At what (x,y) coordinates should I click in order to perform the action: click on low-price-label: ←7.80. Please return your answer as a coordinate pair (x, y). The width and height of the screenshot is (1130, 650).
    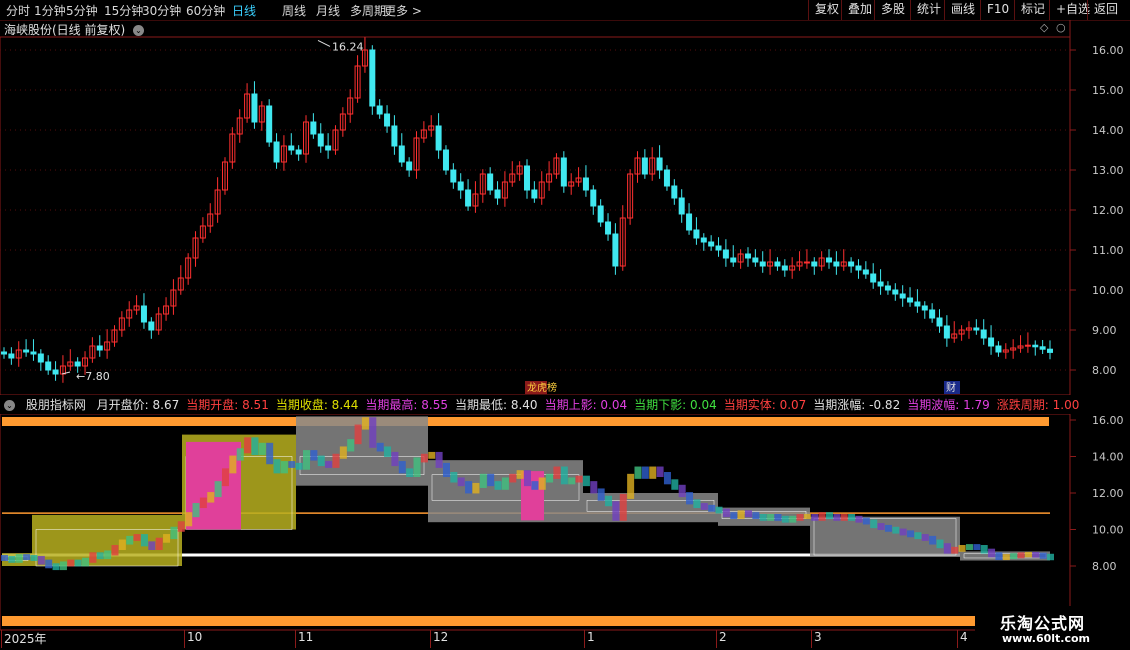
    Looking at the image, I should click on (93, 376).